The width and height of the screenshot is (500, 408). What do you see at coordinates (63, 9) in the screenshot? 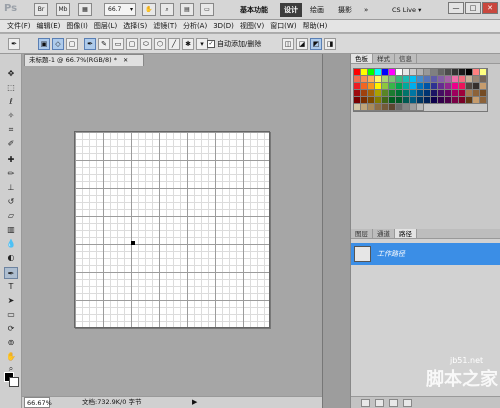
I see `mini-bridge-icon: Mb` at bounding box center [63, 9].